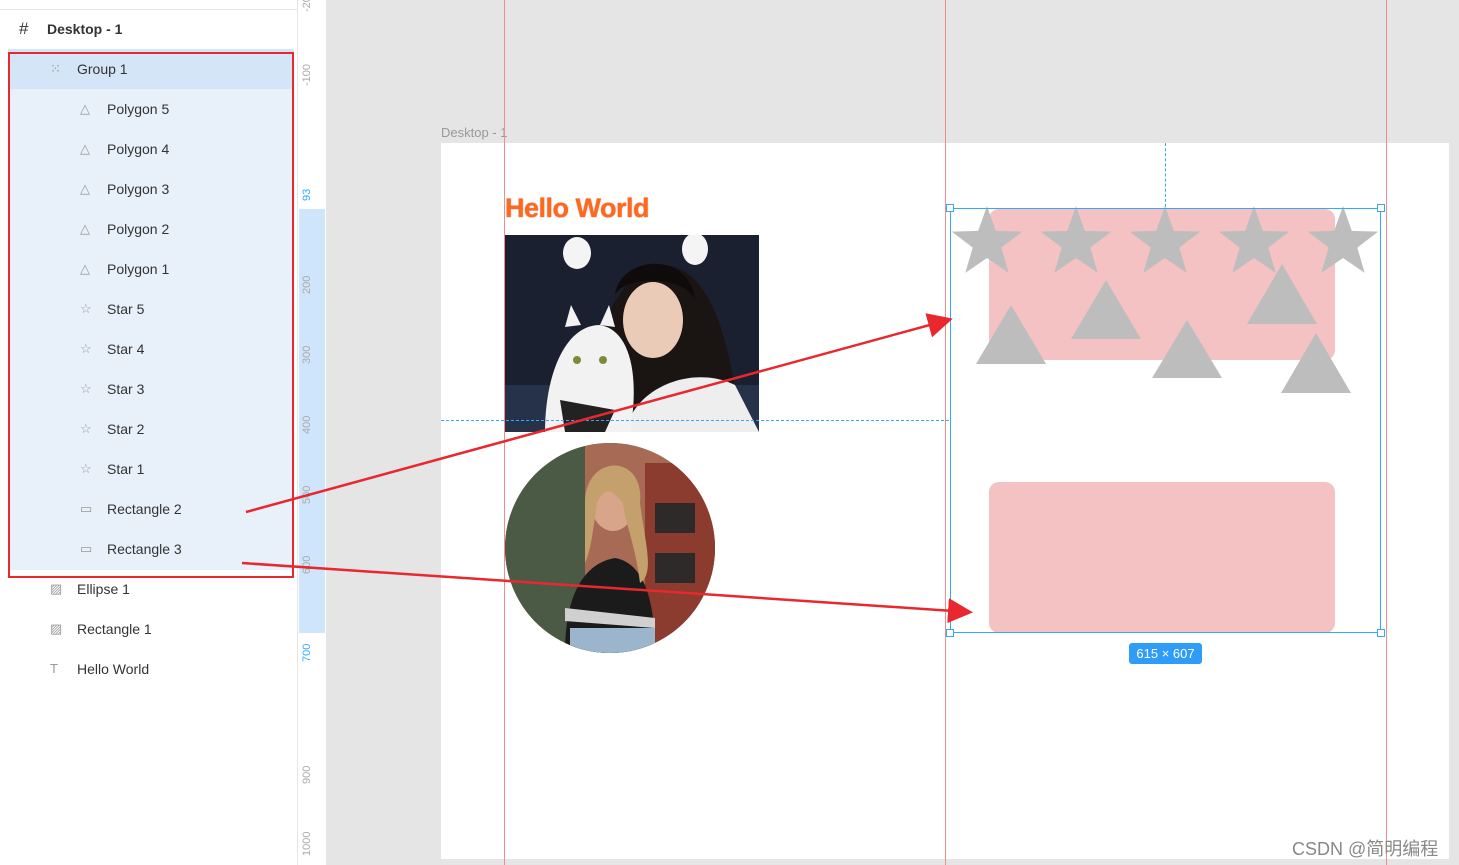 This screenshot has height=865, width=1459. What do you see at coordinates (1381, 633) in the screenshot?
I see `resize-handle-bottom-right` at bounding box center [1381, 633].